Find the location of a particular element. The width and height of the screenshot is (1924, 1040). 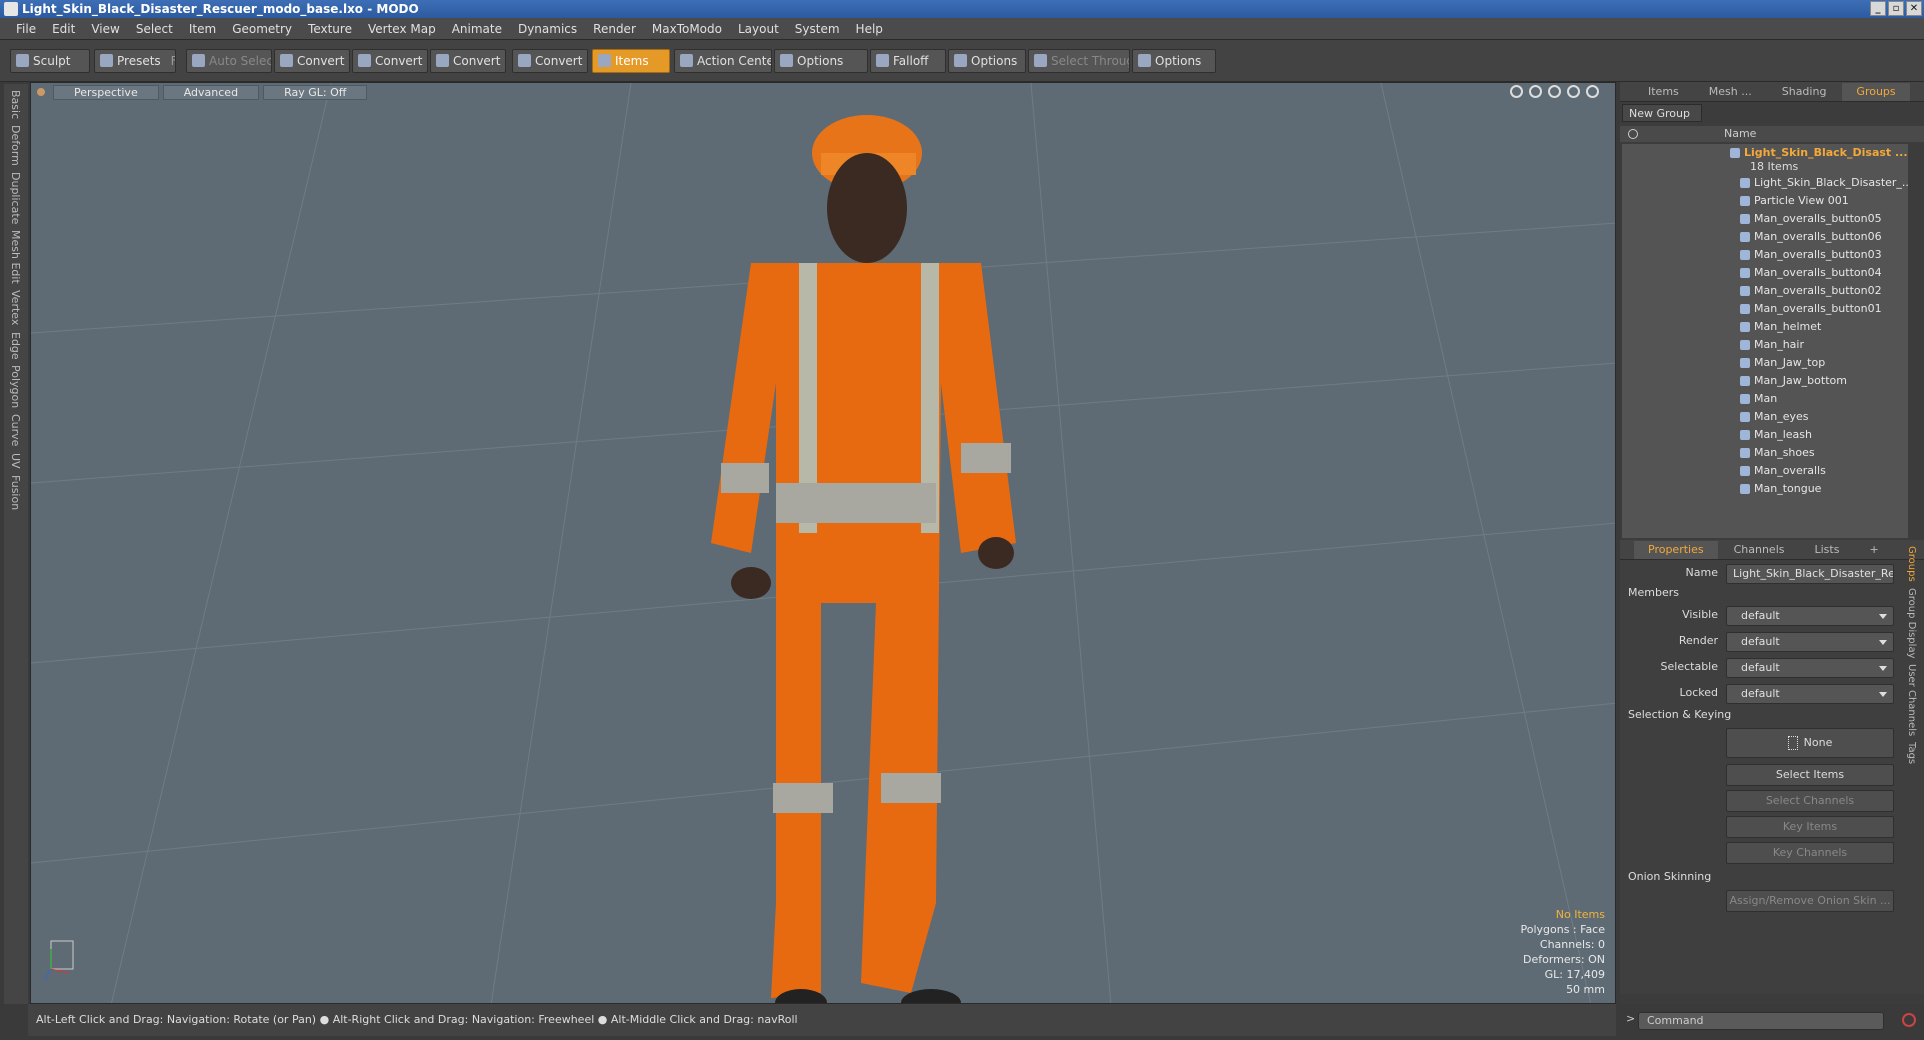

tree-item: Man_overalls_button06 is located at coordinates (1765, 237).